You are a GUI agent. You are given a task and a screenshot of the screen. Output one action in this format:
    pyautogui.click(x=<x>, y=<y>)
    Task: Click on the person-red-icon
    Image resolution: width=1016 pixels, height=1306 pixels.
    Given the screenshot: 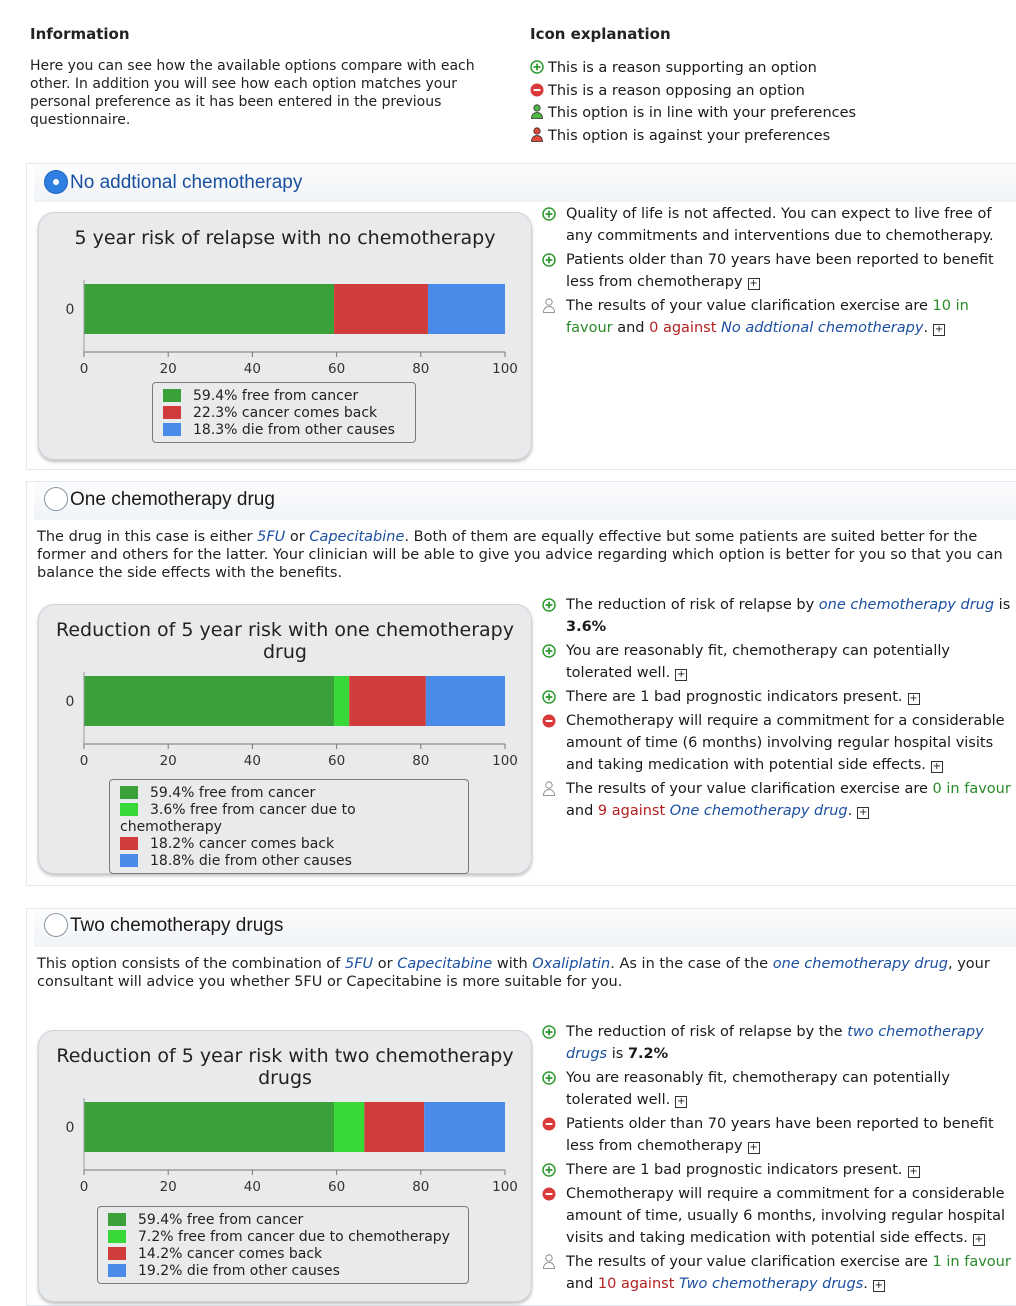 What is the action you would take?
    pyautogui.click(x=537, y=134)
    